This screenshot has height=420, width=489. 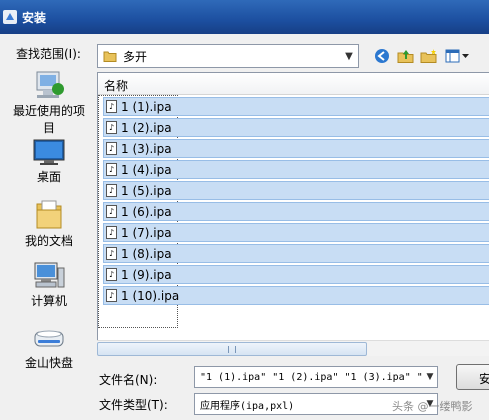 What do you see at coordinates (296, 232) in the screenshot?
I see `file-row: ♪ 1 (7).ipa` at bounding box center [296, 232].